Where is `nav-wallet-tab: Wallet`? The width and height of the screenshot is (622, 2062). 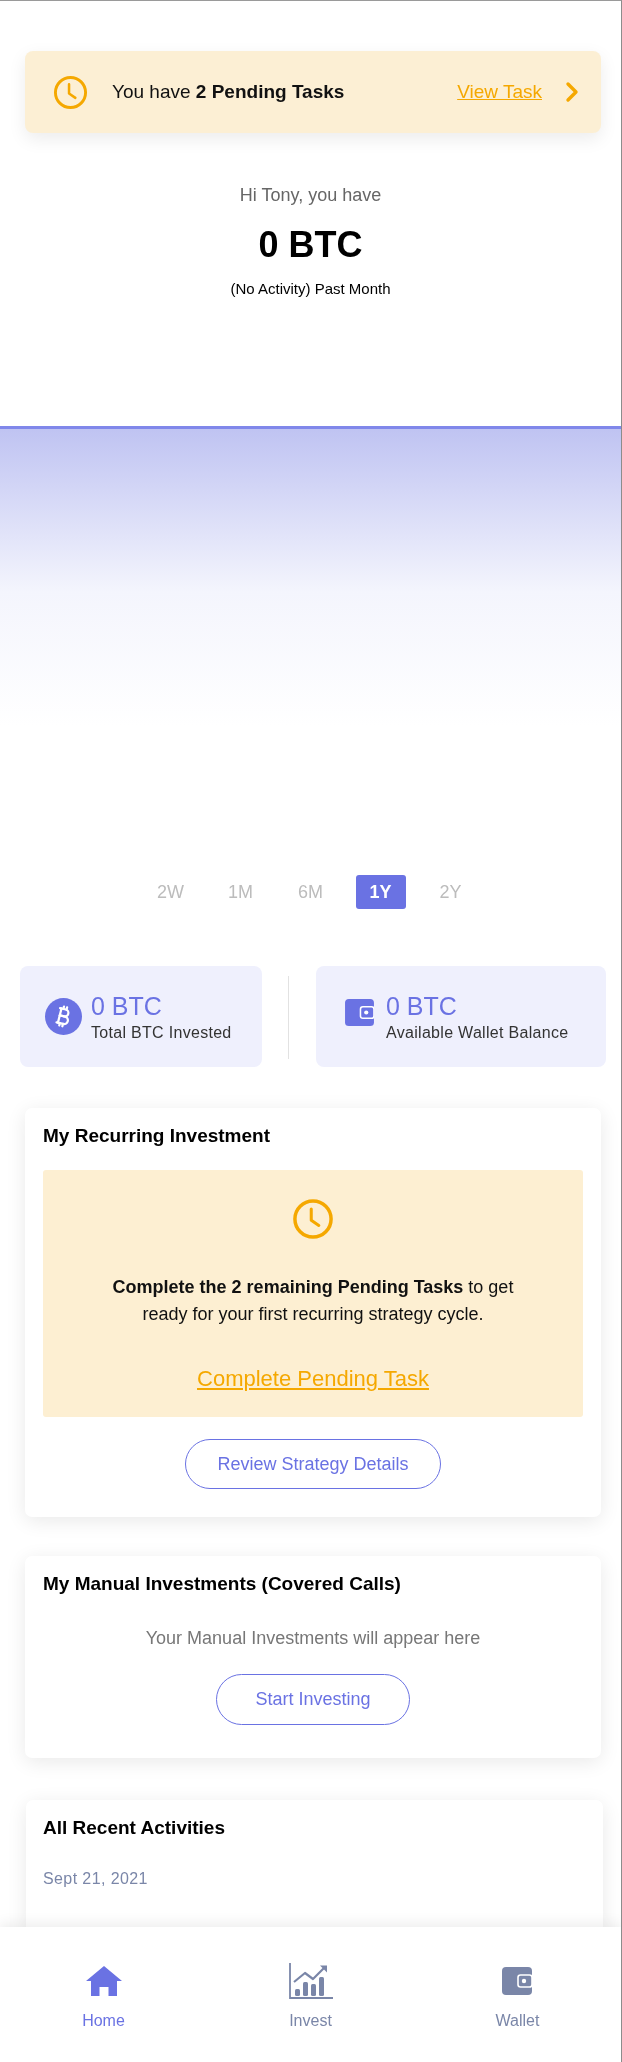 nav-wallet-tab: Wallet is located at coordinates (517, 1997).